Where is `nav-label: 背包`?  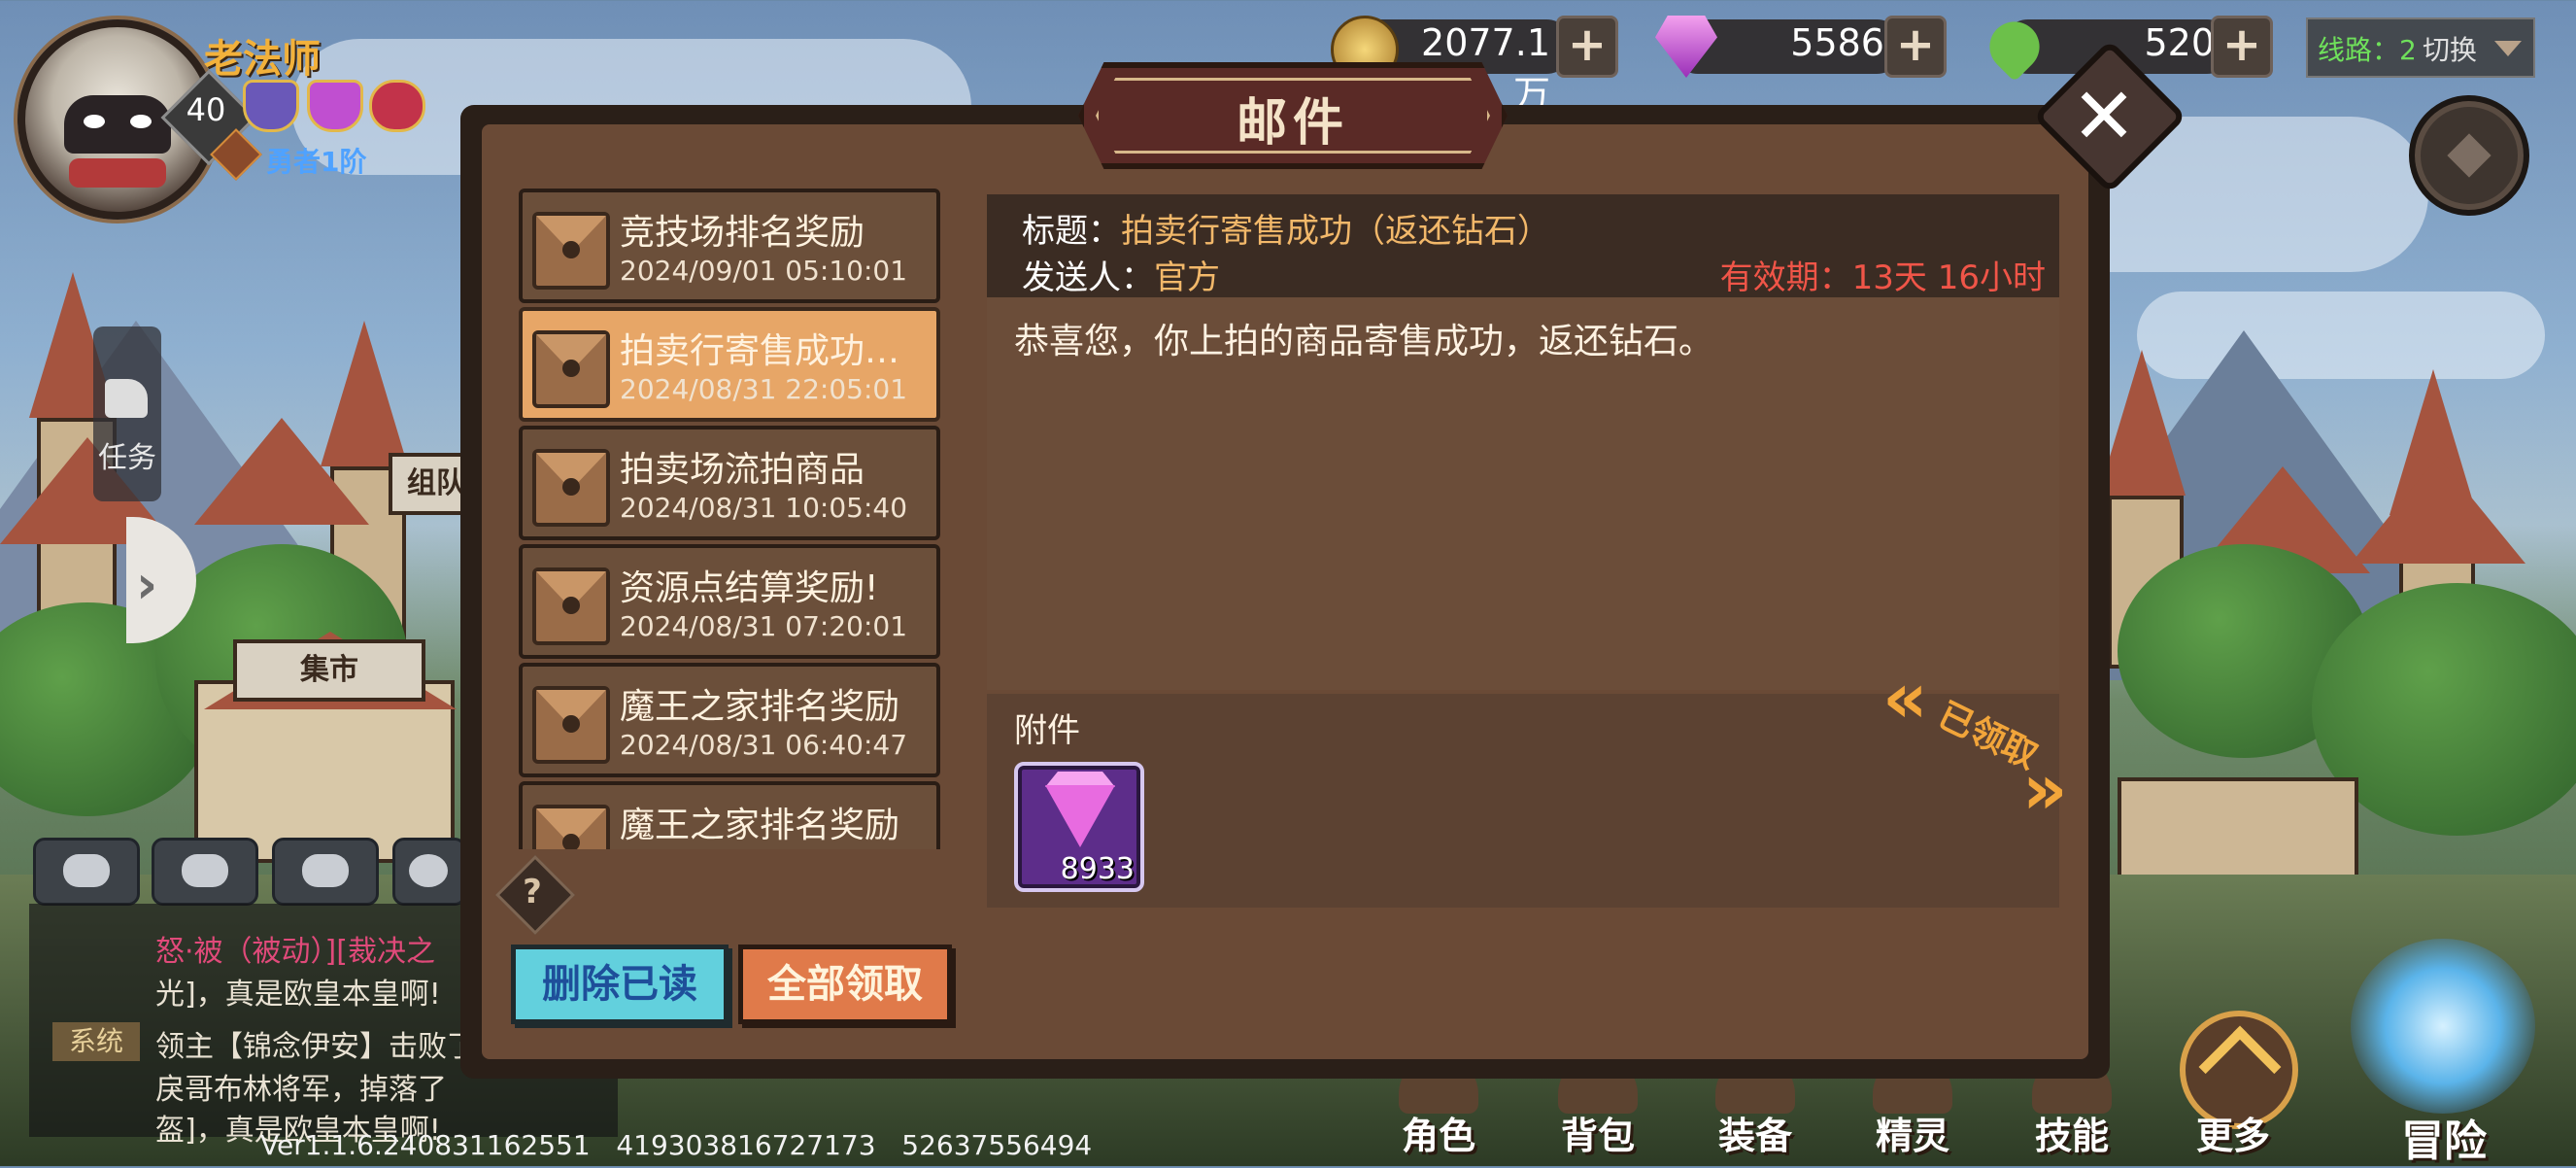
nav-label: 背包 is located at coordinates (1597, 1136).